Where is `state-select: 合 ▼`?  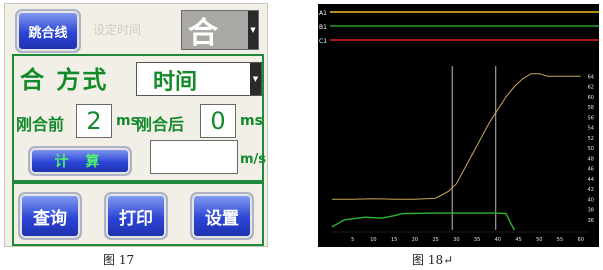 state-select: 合 ▼ is located at coordinates (220, 30).